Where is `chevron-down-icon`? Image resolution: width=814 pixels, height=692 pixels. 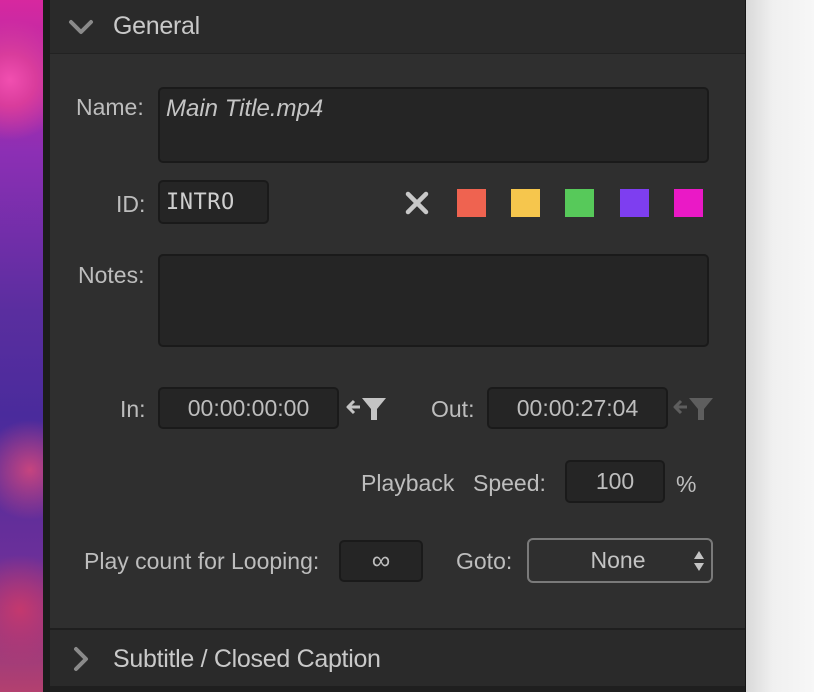
chevron-down-icon is located at coordinates (81, 26).